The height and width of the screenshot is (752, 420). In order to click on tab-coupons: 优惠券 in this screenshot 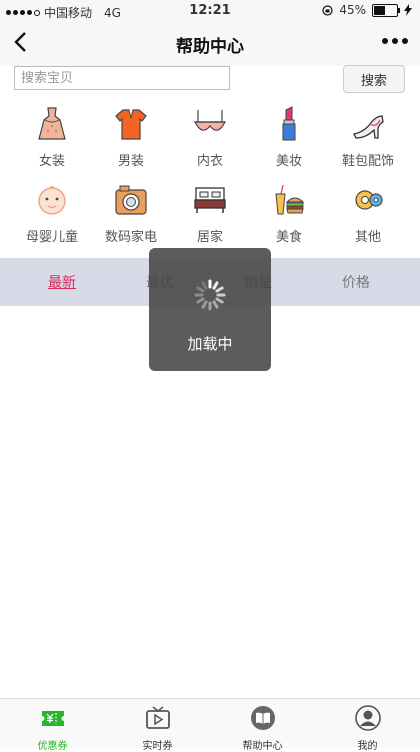, I will do `click(52, 728)`.